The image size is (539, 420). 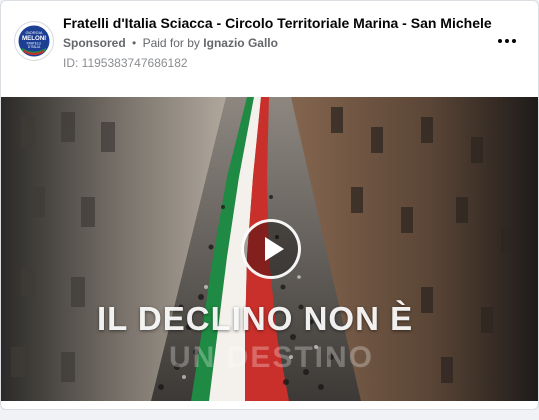 I want to click on sponsored-label: Sponsored, so click(x=94, y=43).